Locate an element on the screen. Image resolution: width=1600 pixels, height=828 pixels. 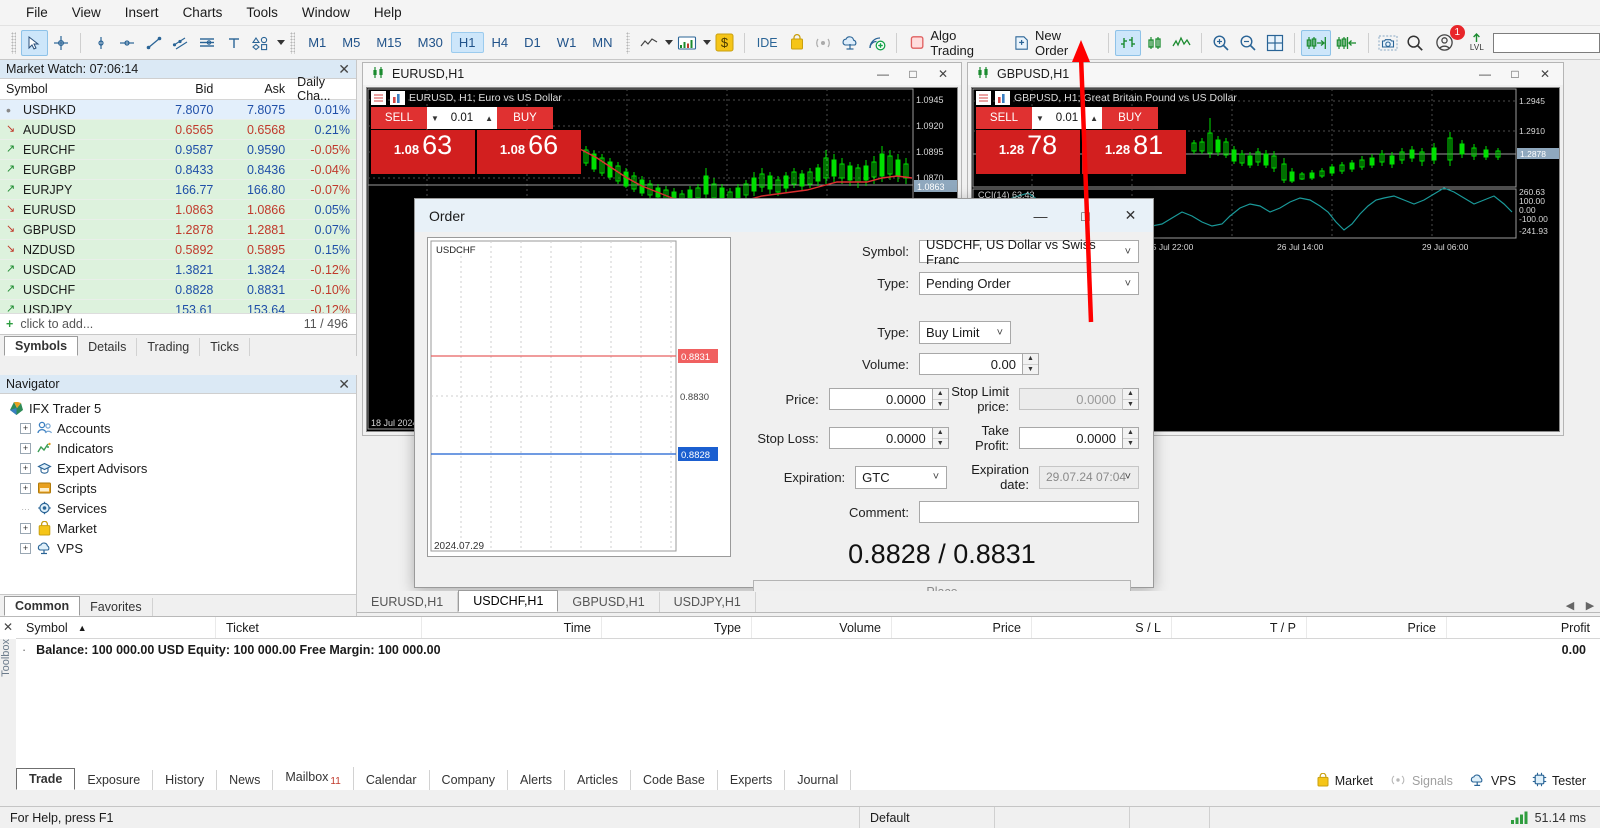
column-header-sl: S / L is located at coordinates (1102, 627).